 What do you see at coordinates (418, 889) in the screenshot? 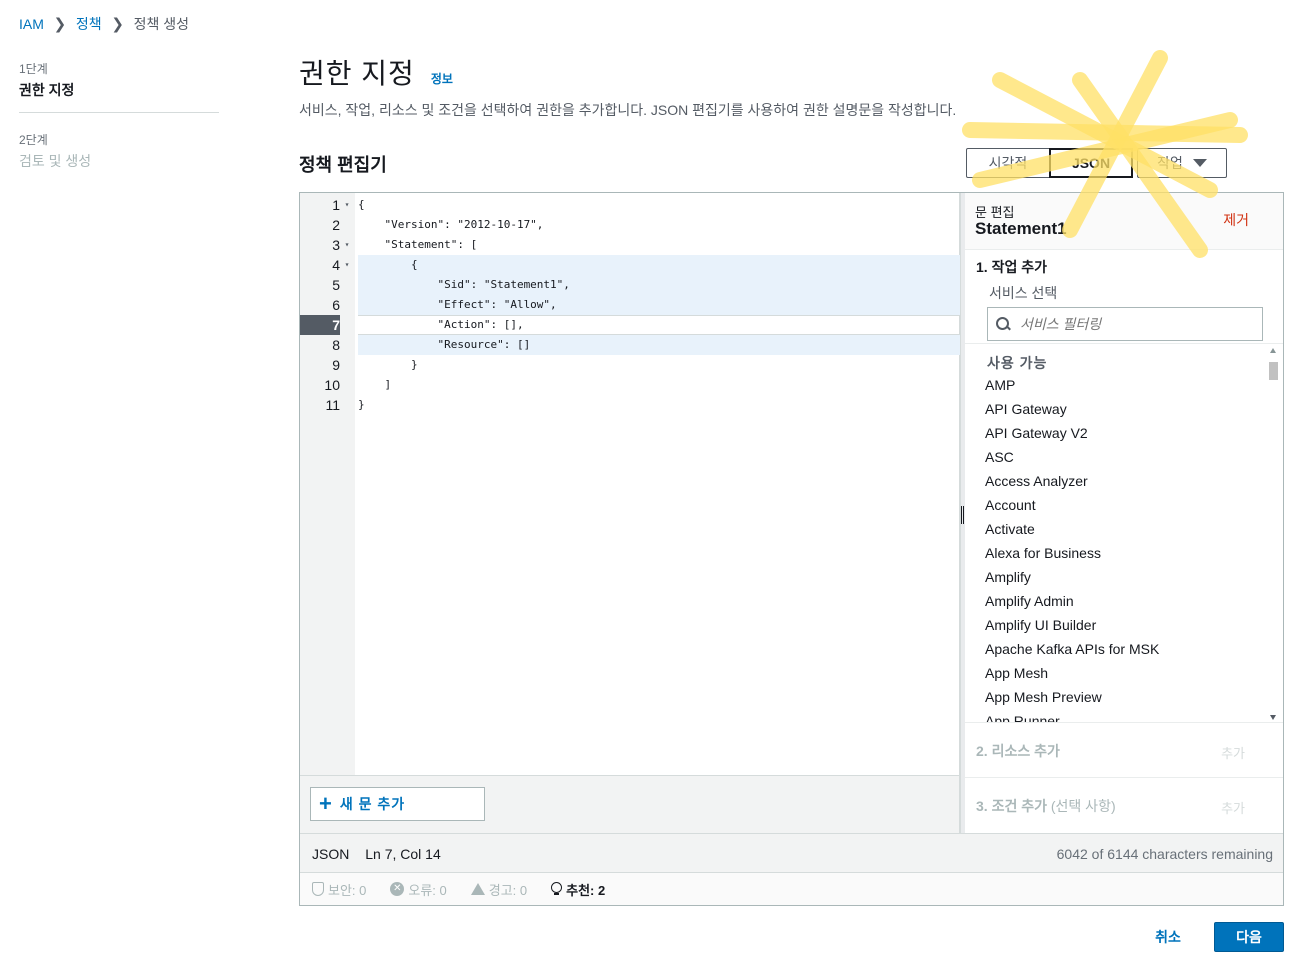
I see `error-count: ✕ 오류: 0` at bounding box center [418, 889].